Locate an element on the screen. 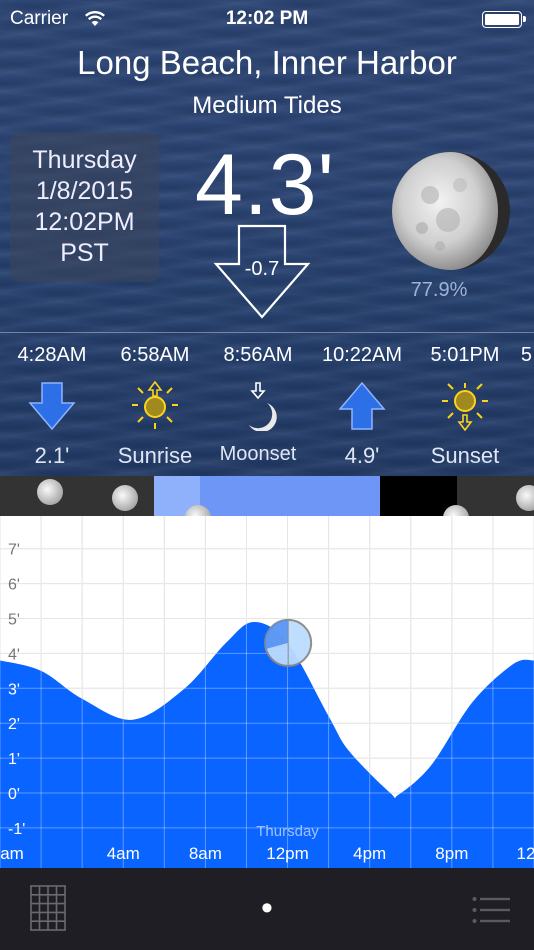 This screenshot has height=950, width=534. event-label: Moonset is located at coordinates (258, 454).